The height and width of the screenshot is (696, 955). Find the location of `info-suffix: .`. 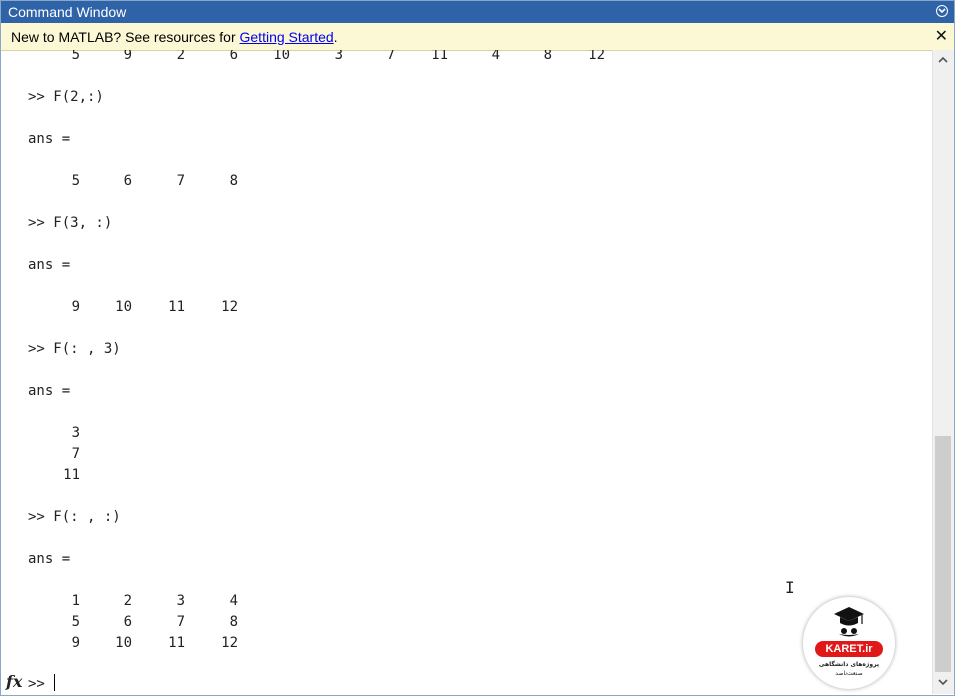

info-suffix: . is located at coordinates (335, 37).